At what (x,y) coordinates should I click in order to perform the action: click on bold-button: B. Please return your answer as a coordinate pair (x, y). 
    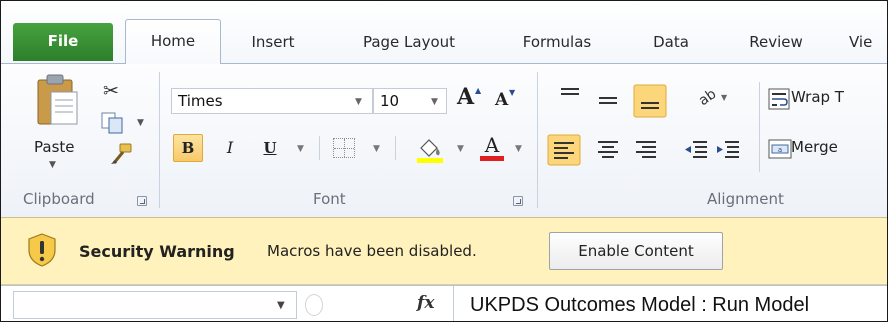
    Looking at the image, I should click on (188, 148).